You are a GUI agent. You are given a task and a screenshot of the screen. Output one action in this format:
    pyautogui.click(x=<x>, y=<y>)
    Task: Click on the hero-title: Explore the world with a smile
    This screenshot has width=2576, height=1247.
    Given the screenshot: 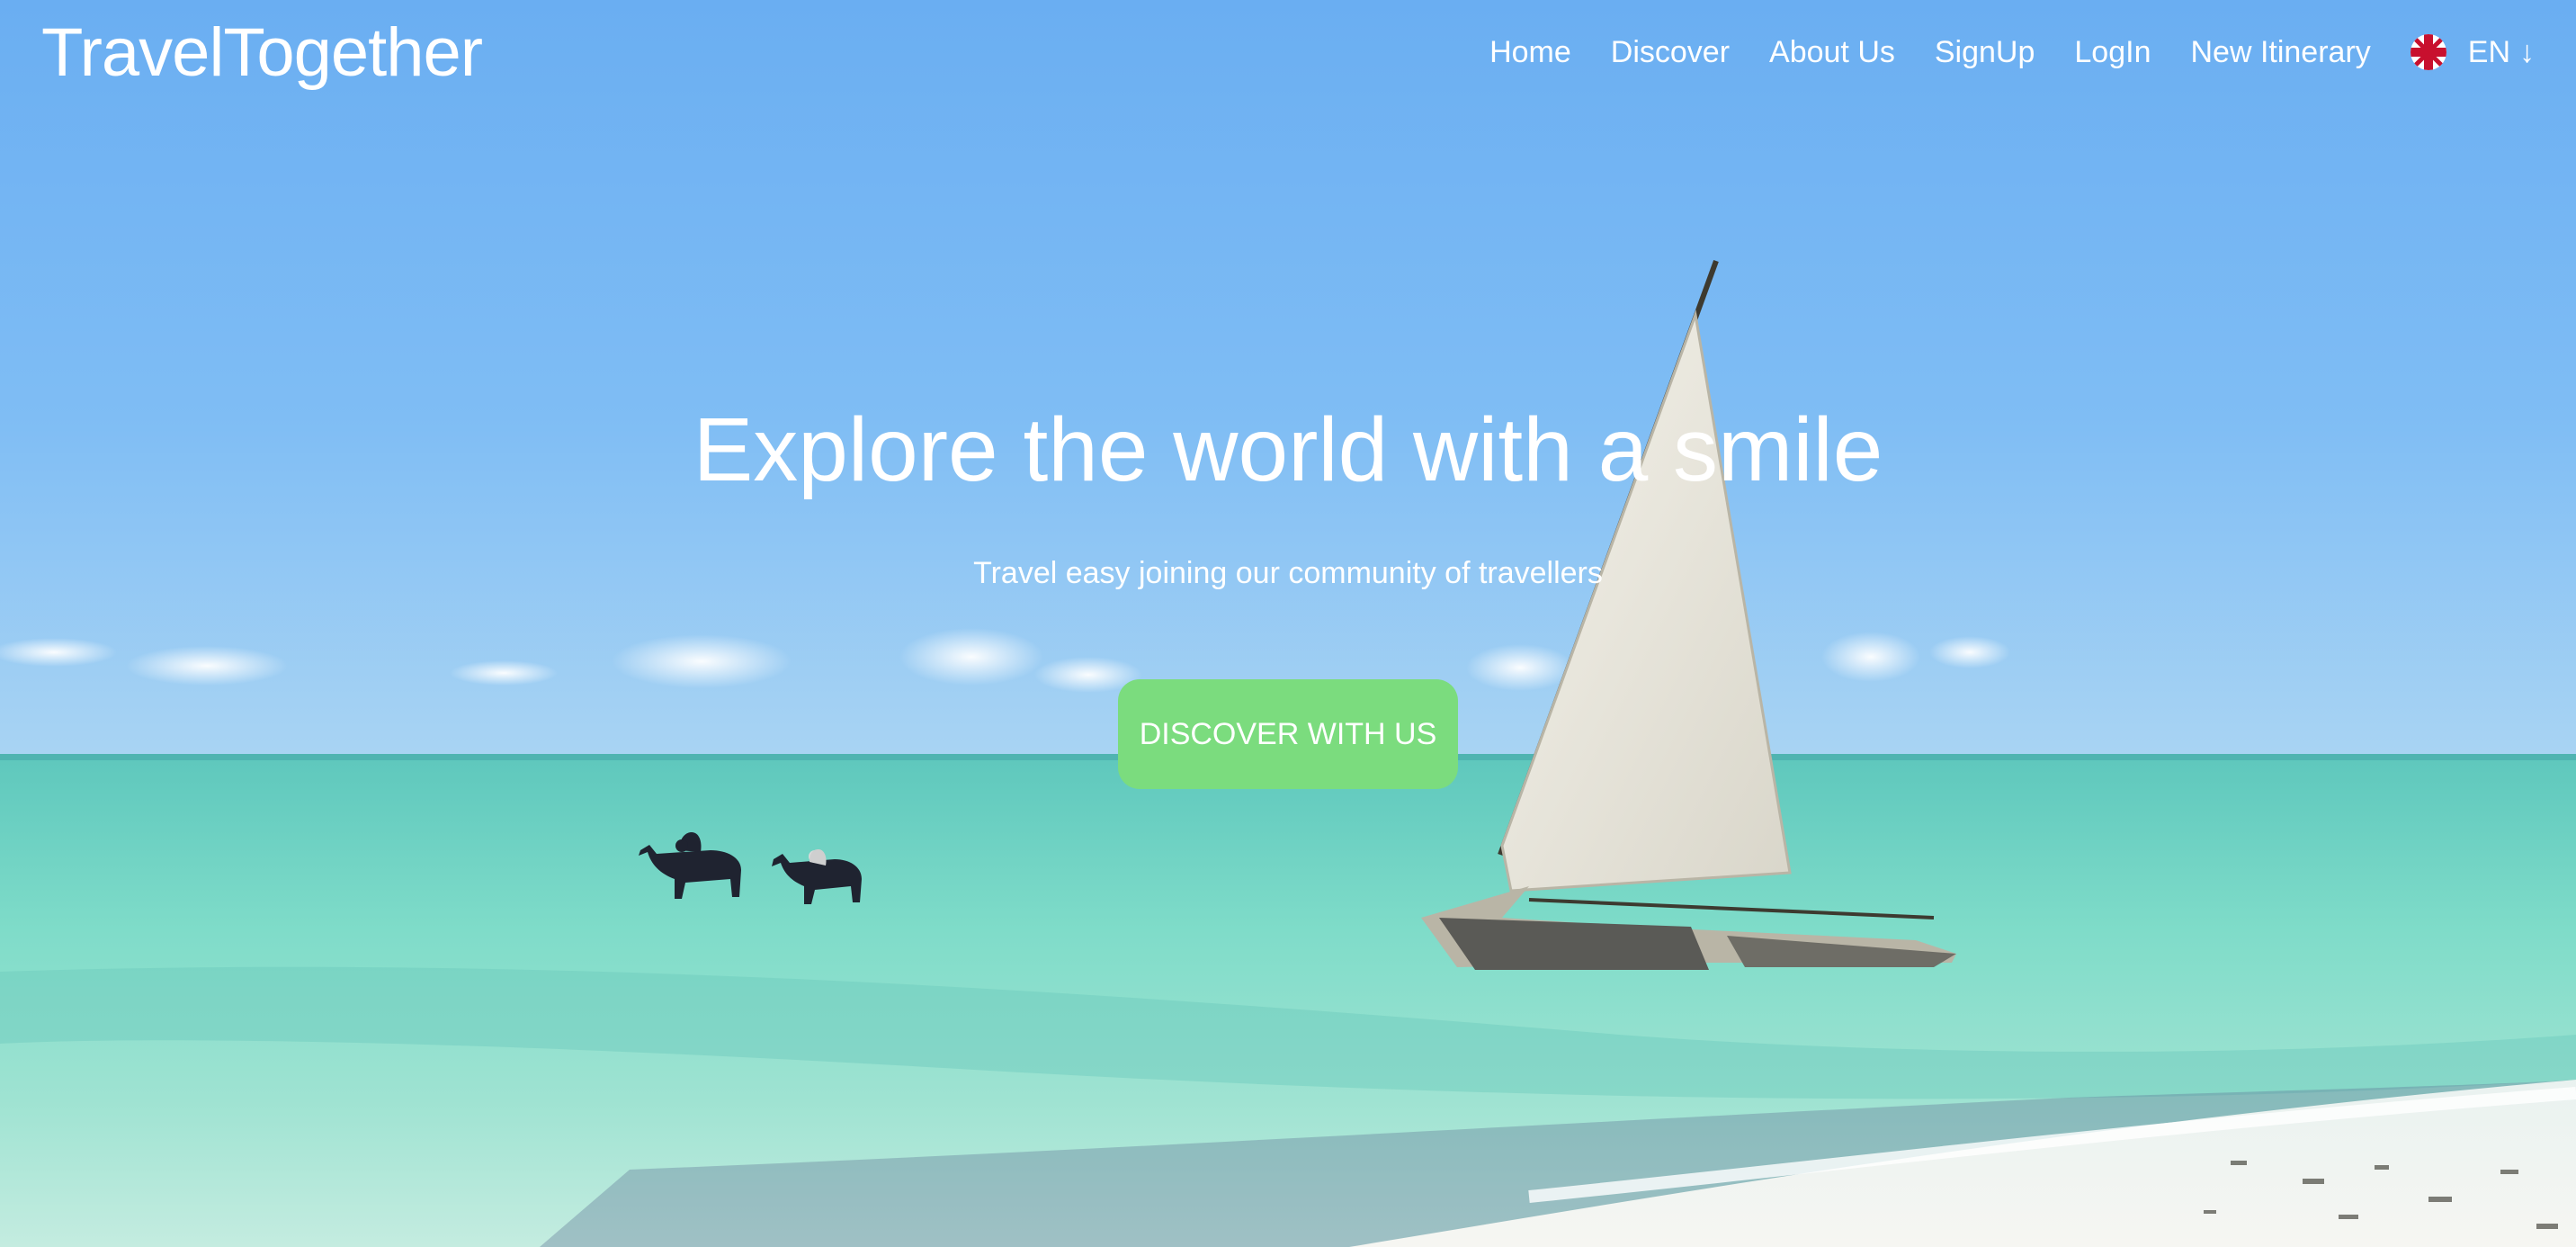 What is the action you would take?
    pyautogui.click(x=1288, y=449)
    